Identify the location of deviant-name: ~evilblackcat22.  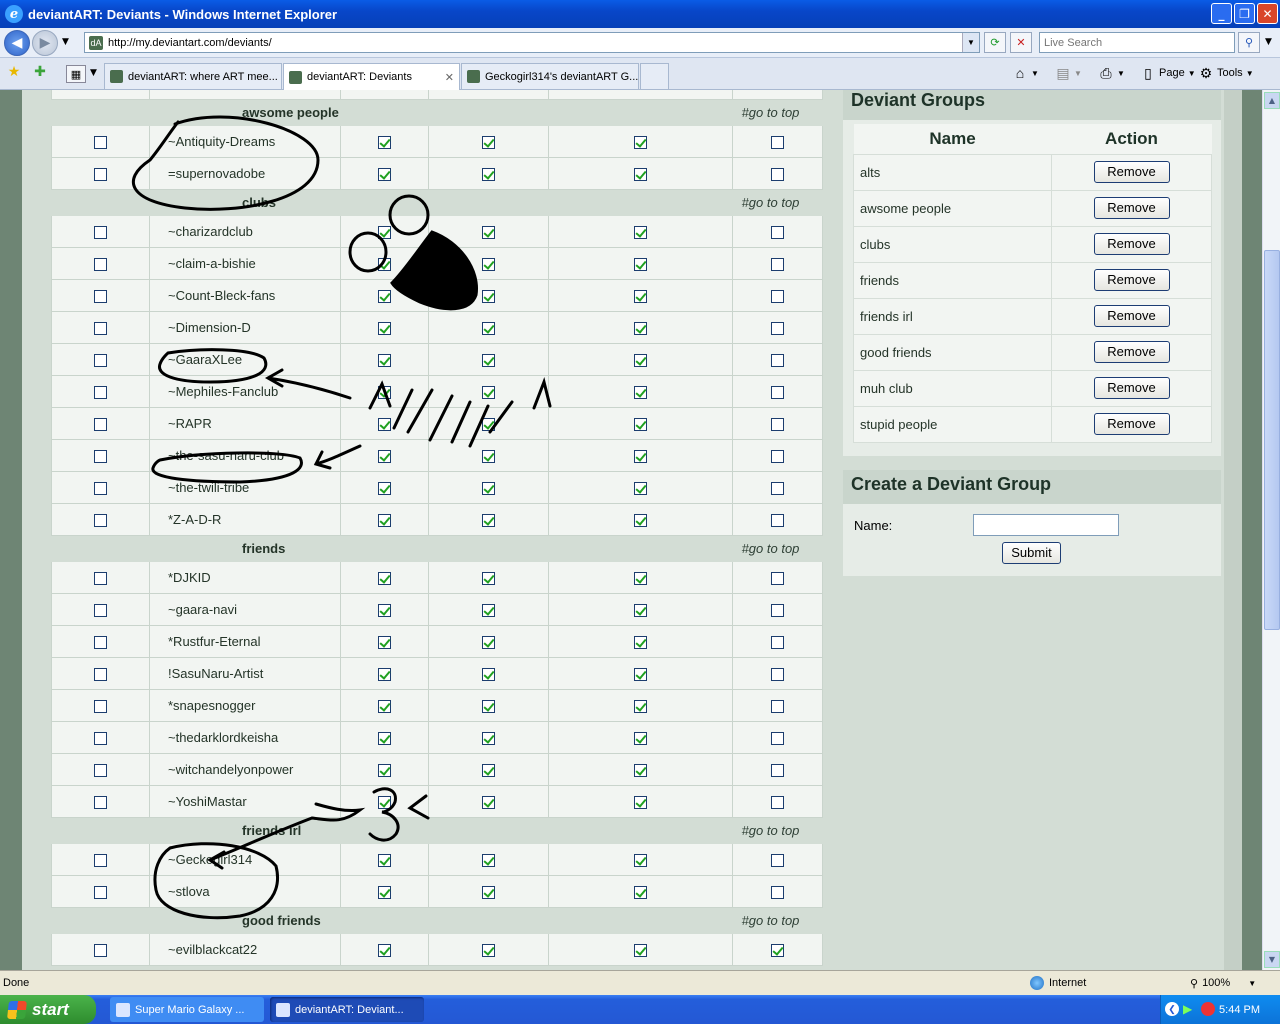
(245, 949).